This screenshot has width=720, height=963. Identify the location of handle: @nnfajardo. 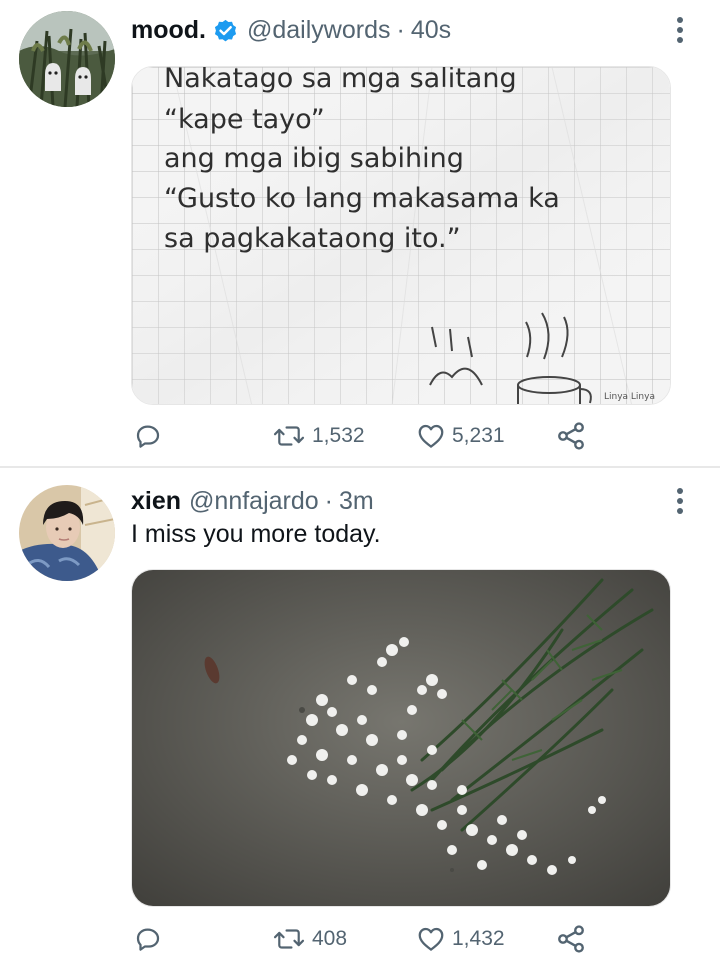
(254, 501).